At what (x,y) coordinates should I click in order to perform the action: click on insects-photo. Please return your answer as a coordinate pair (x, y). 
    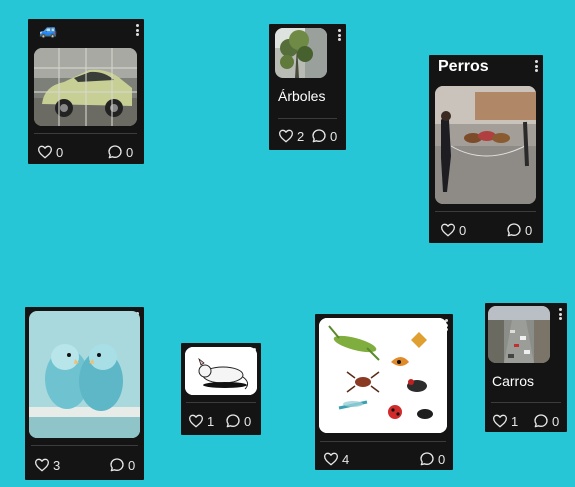
    Looking at the image, I should click on (383, 375).